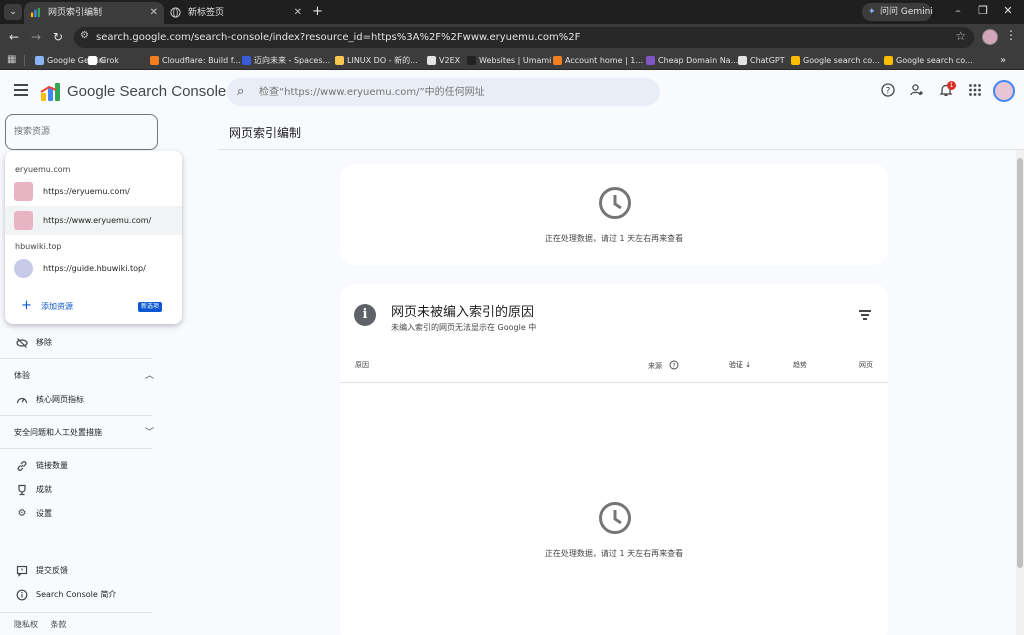  I want to click on minimize-window-icon: –, so click(958, 11).